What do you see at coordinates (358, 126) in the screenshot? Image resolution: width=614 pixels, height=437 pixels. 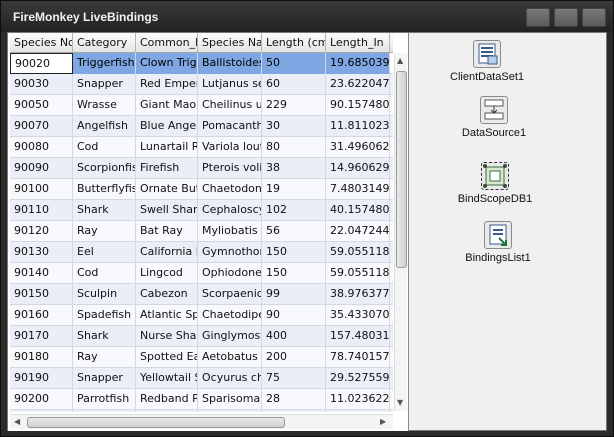 I see `table-cell: 11.8110236` at bounding box center [358, 126].